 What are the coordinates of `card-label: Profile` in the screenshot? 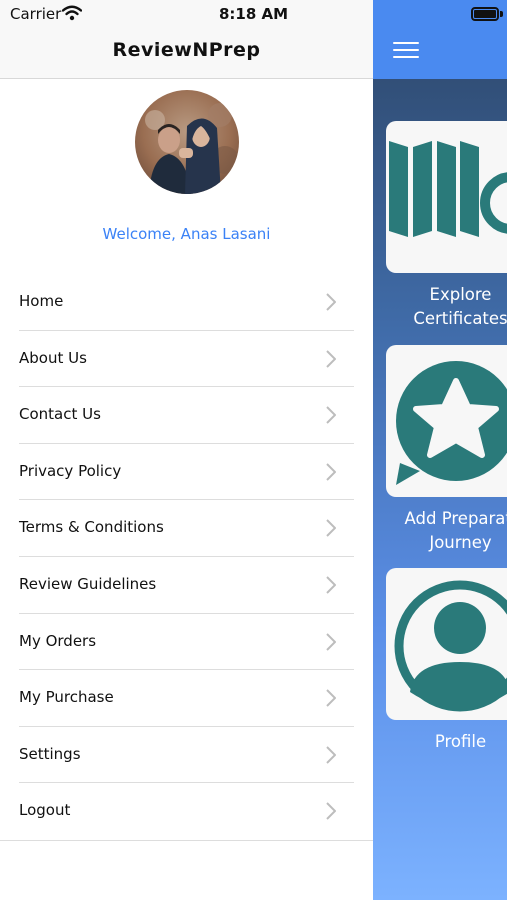 It's located at (460, 741).